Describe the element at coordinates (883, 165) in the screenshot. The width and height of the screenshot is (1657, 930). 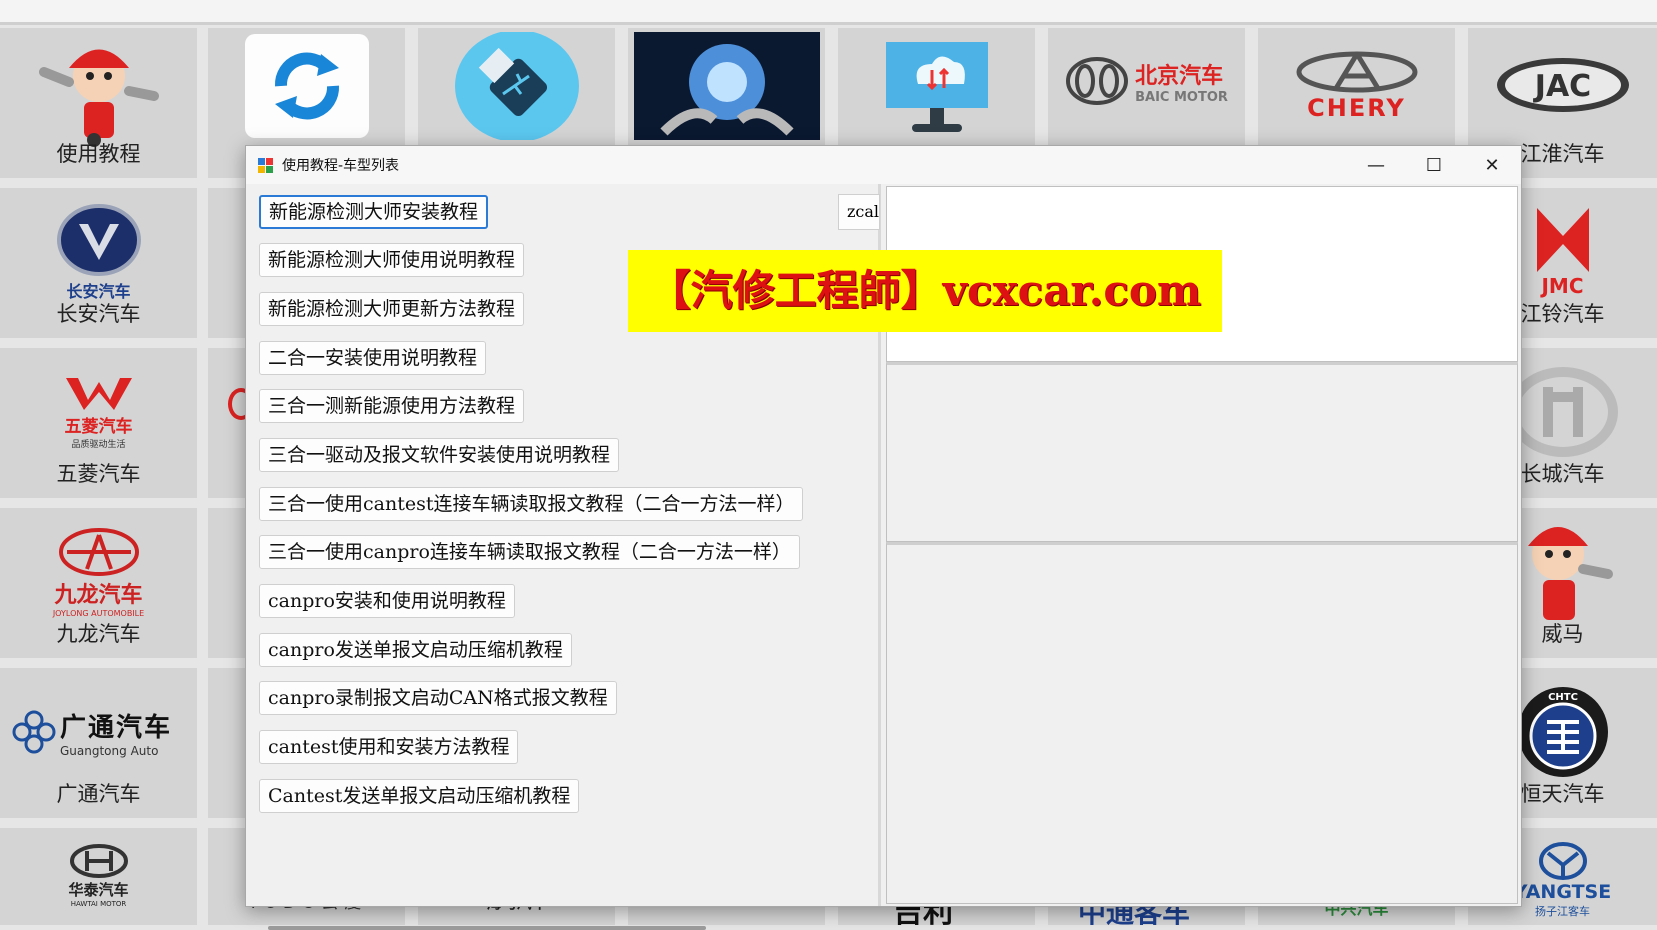
I see `dialog-titlebar: 使用教程-车型列表 — ☐ ✕` at that location.